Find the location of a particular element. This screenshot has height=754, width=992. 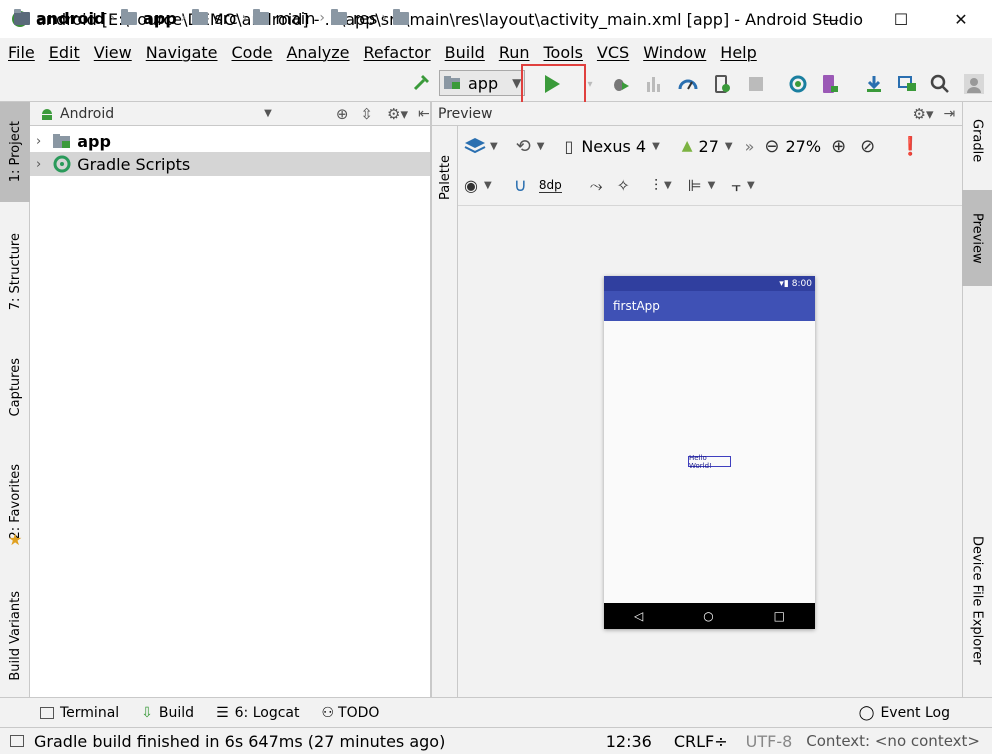

tab-palette: Palette is located at coordinates (445, 178).